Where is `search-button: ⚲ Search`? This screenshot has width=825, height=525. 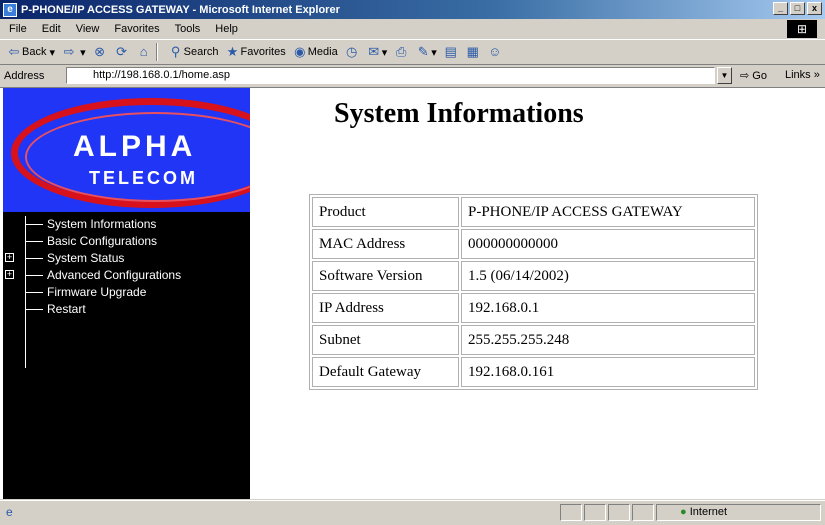 search-button: ⚲ Search is located at coordinates (193, 52).